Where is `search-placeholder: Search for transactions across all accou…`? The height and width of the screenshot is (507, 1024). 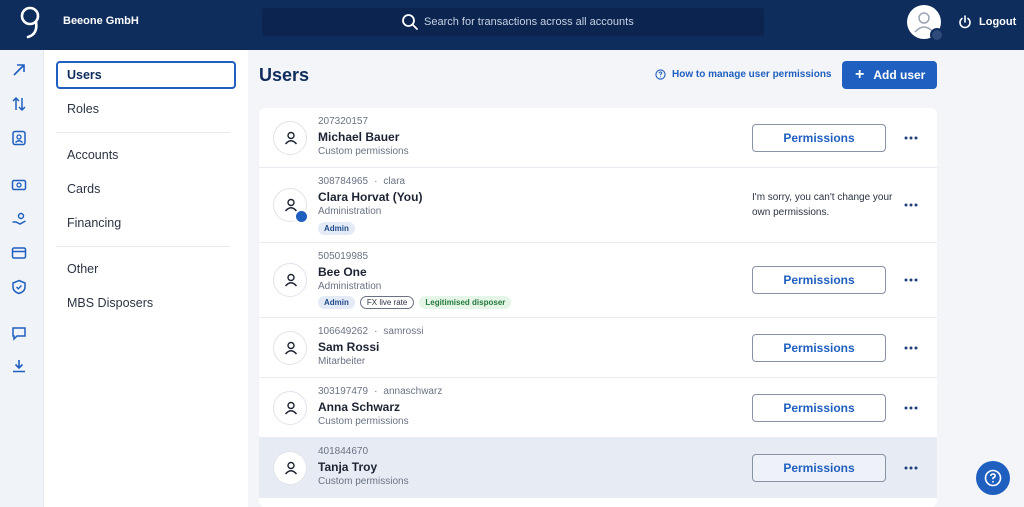
search-placeholder: Search for transactions across all accou… is located at coordinates (529, 22).